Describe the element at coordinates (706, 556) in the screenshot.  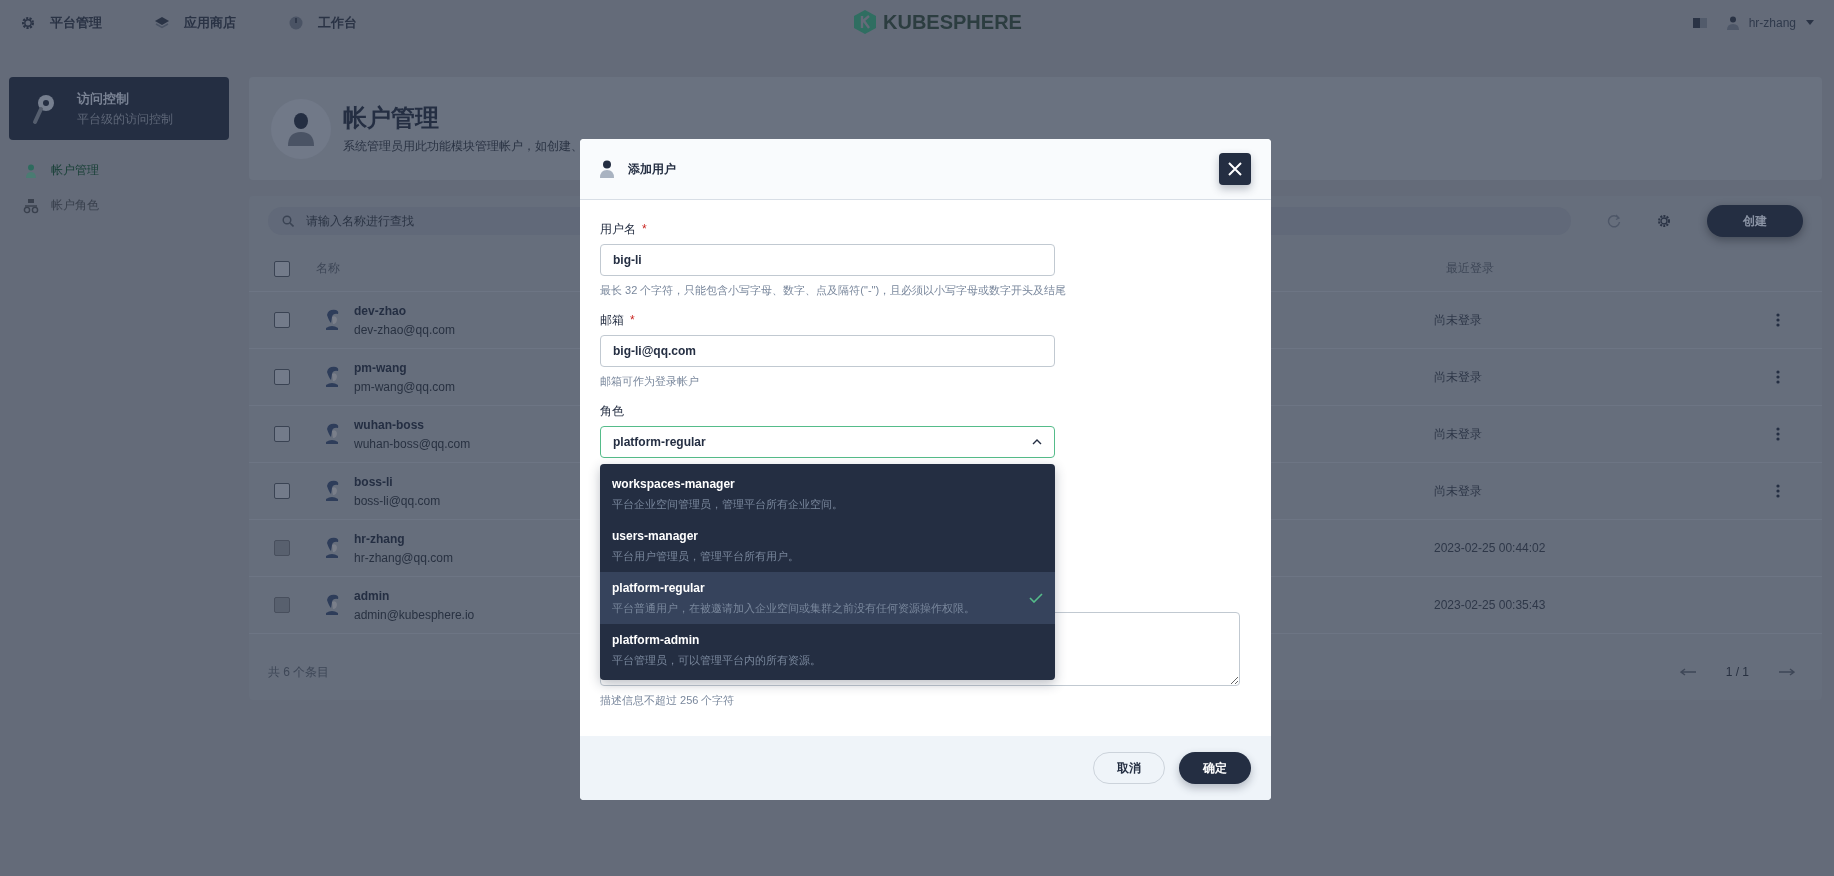
I see `option-description: 平台用户管理员，管理平台所有用户。` at that location.